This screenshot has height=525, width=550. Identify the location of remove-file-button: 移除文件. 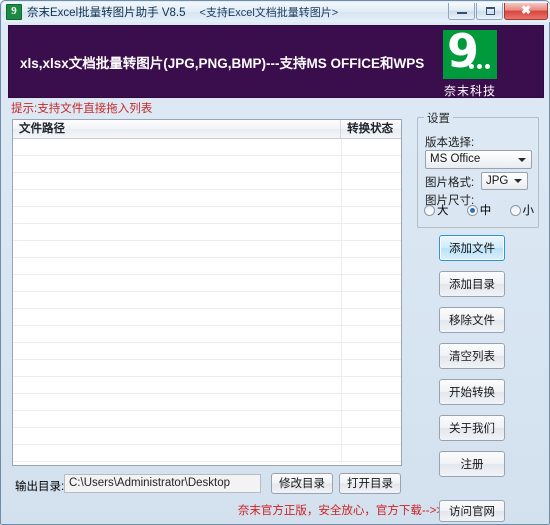
(472, 320).